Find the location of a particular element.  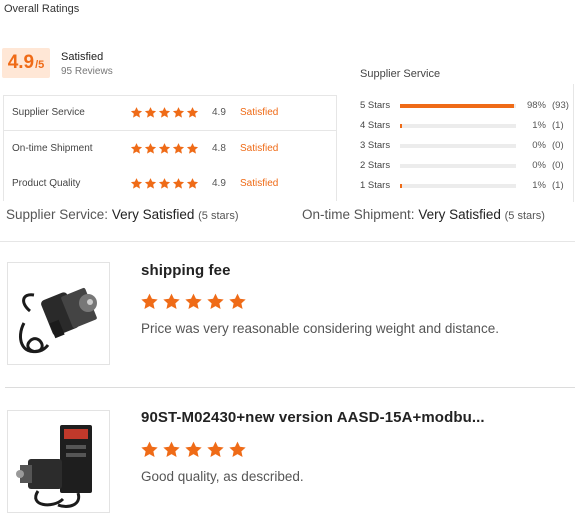

histogram-label: 3 Stars is located at coordinates (375, 145).